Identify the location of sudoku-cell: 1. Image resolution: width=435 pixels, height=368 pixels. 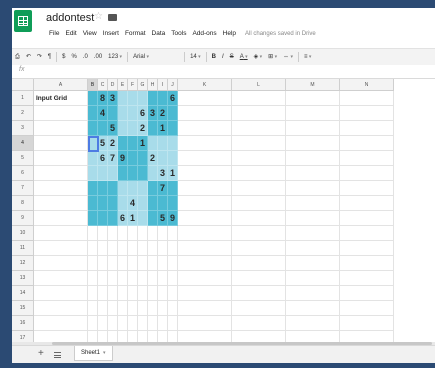
(173, 173).